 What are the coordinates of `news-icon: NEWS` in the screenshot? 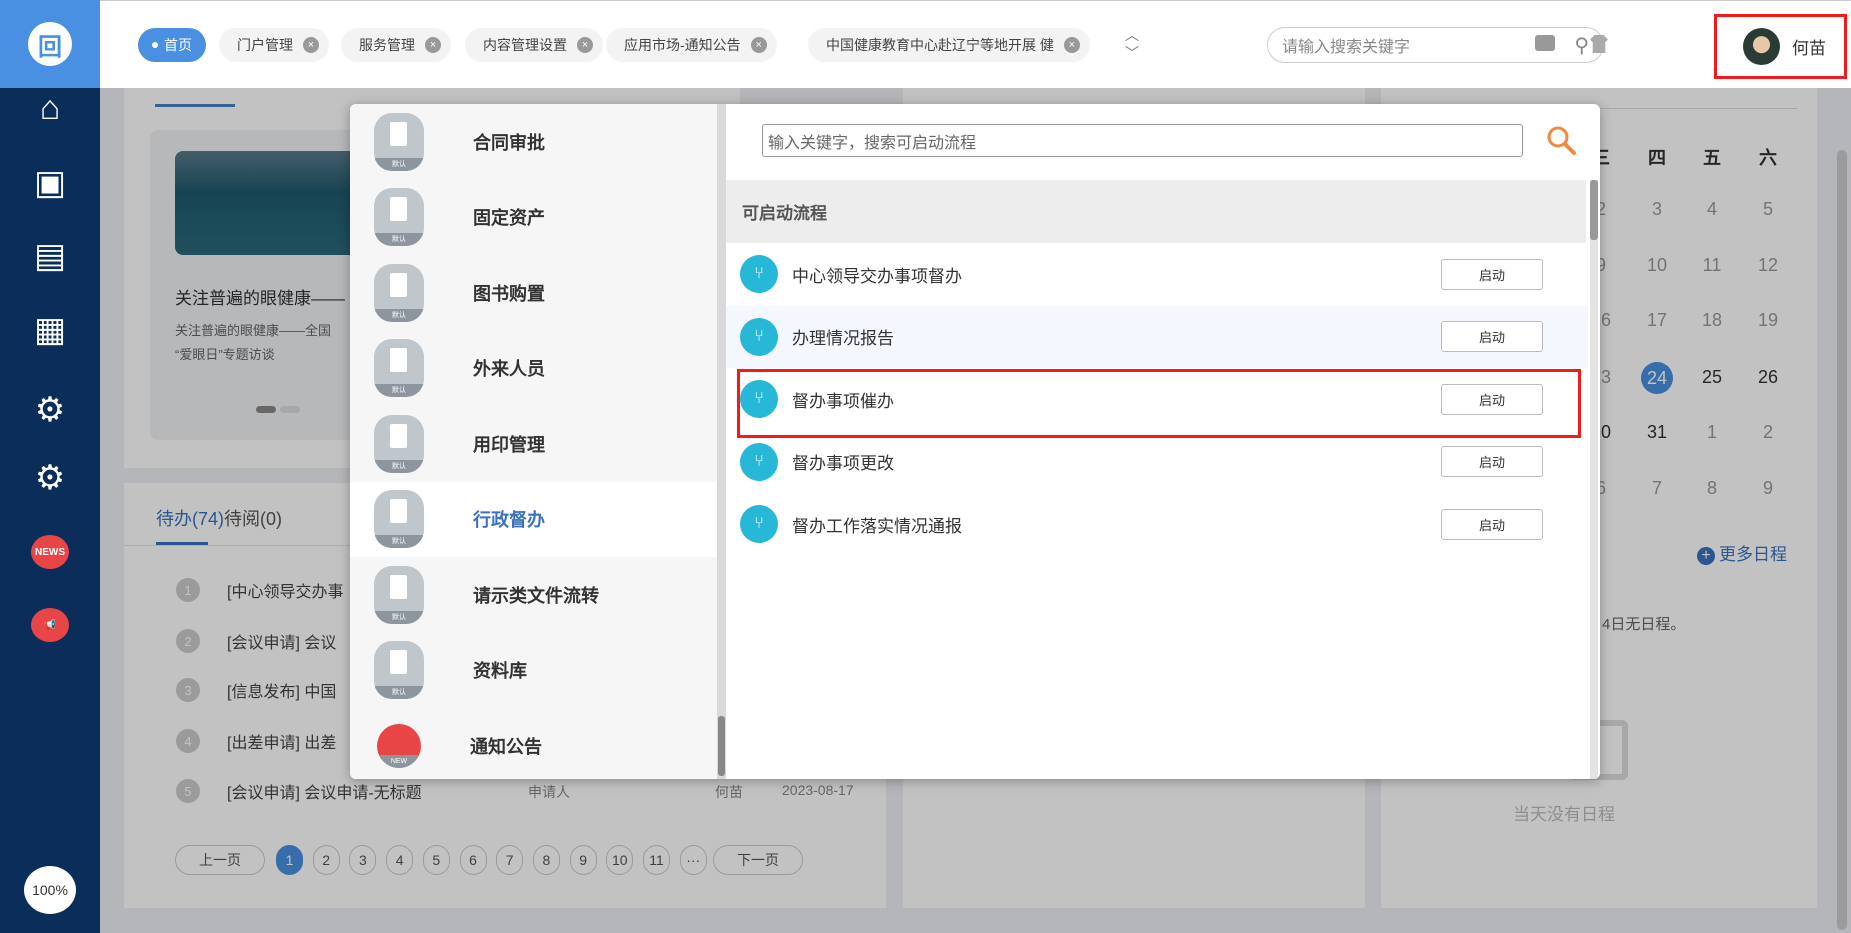 It's located at (50, 552).